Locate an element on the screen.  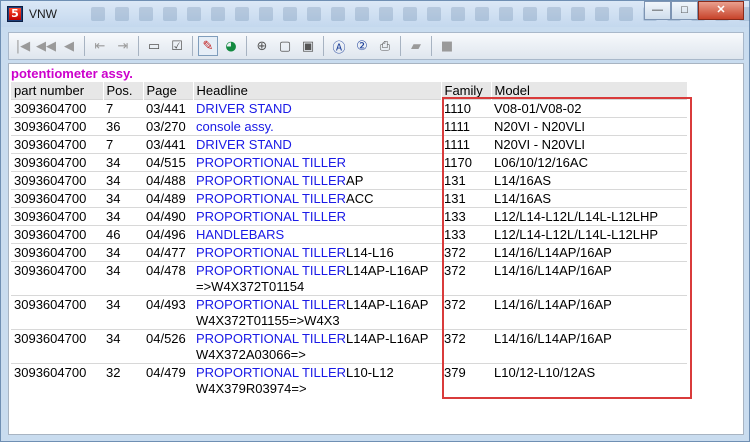
column-header-page: Page is located at coordinates (168, 90).